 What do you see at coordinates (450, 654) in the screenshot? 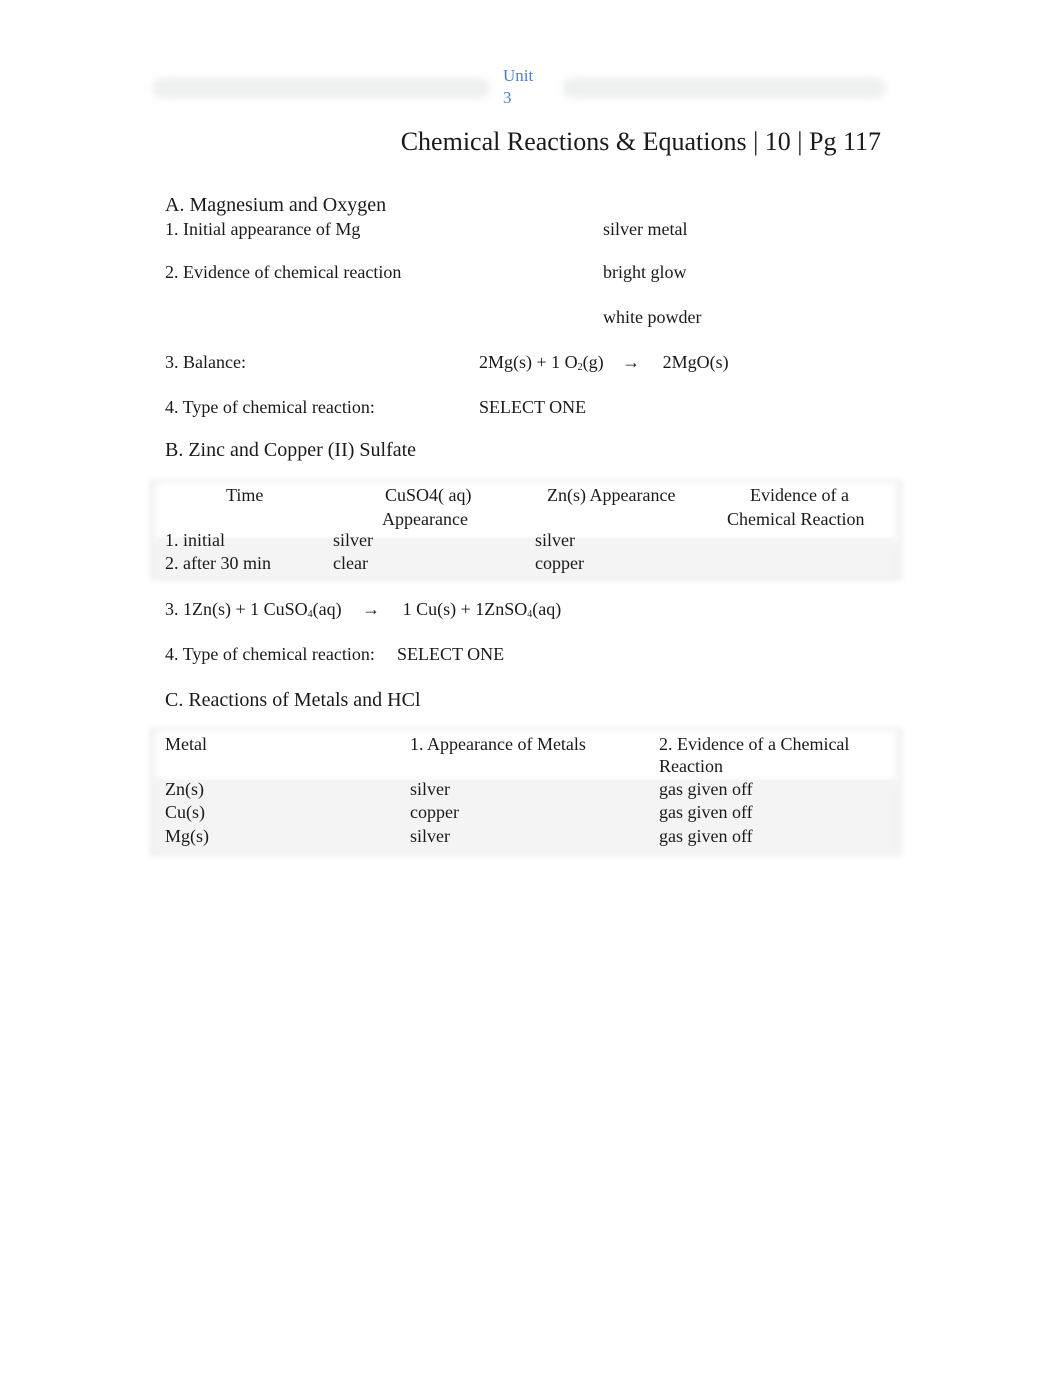
I see `section-b-q4-select: SELECT ONE` at bounding box center [450, 654].